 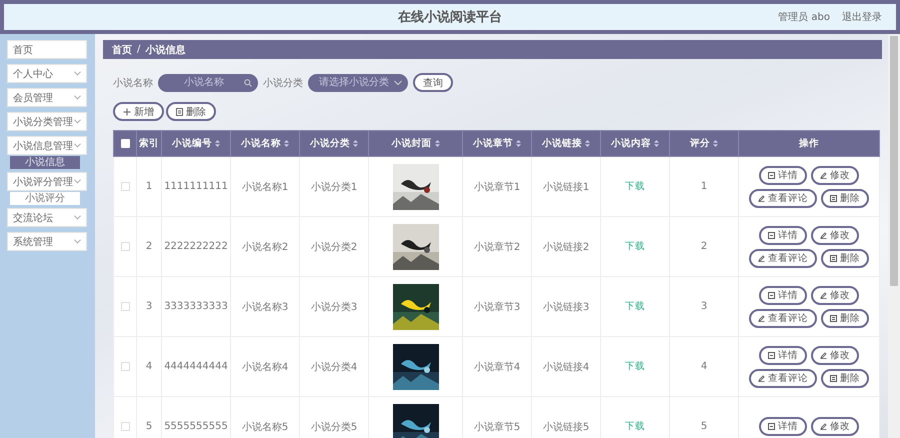 I want to click on table-cell: 1111111111, so click(x=196, y=186).